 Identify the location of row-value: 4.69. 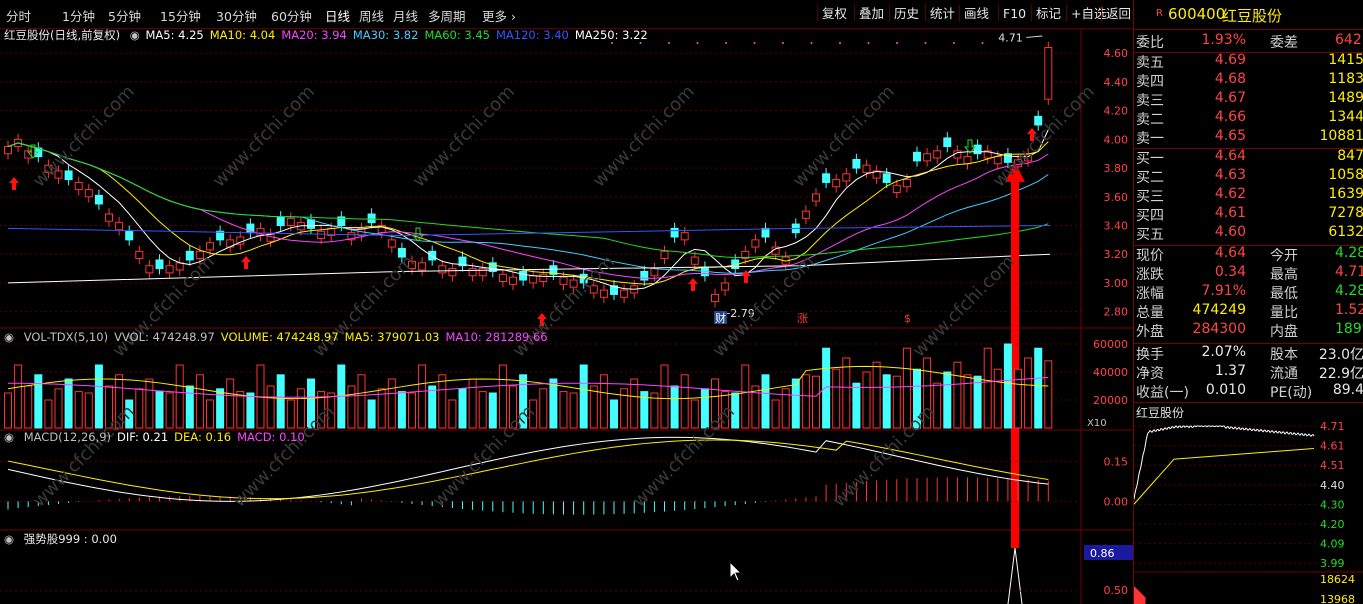
(1230, 60).